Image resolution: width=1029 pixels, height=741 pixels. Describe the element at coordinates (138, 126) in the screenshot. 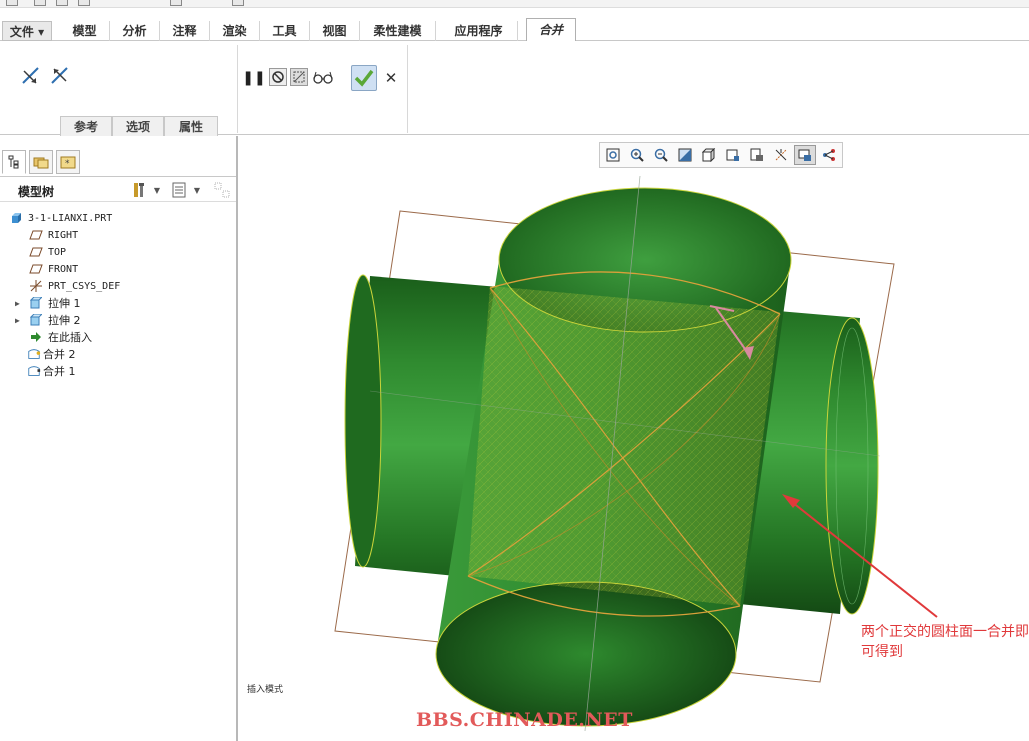

I see `subtab-options: 选项` at that location.